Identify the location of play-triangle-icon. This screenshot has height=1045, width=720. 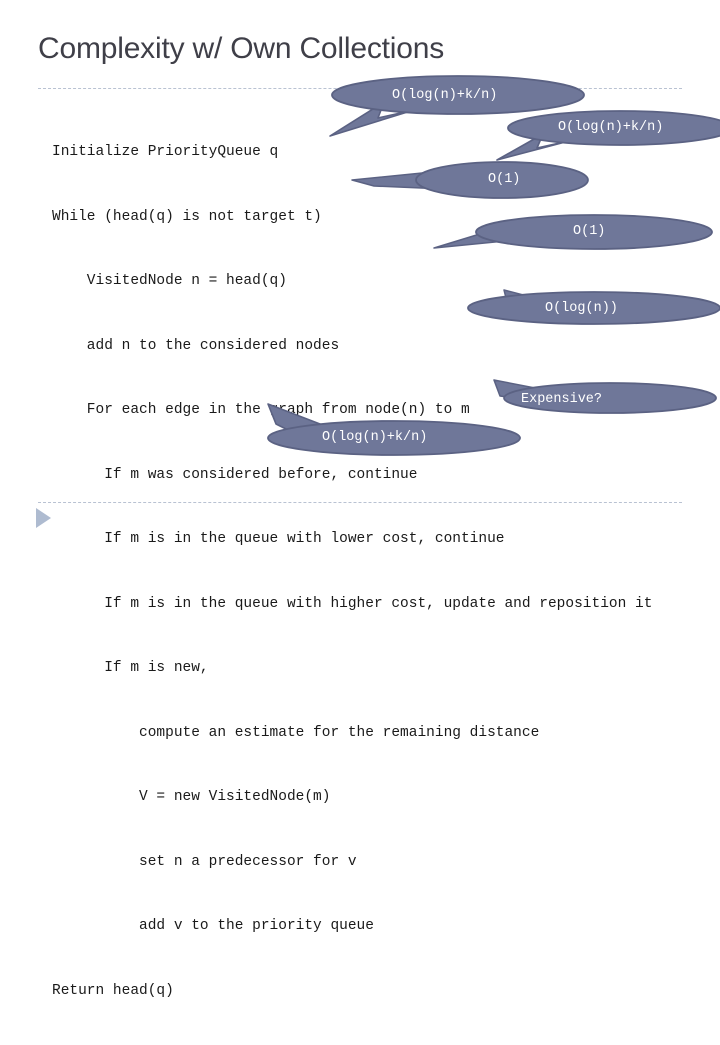
(43, 518).